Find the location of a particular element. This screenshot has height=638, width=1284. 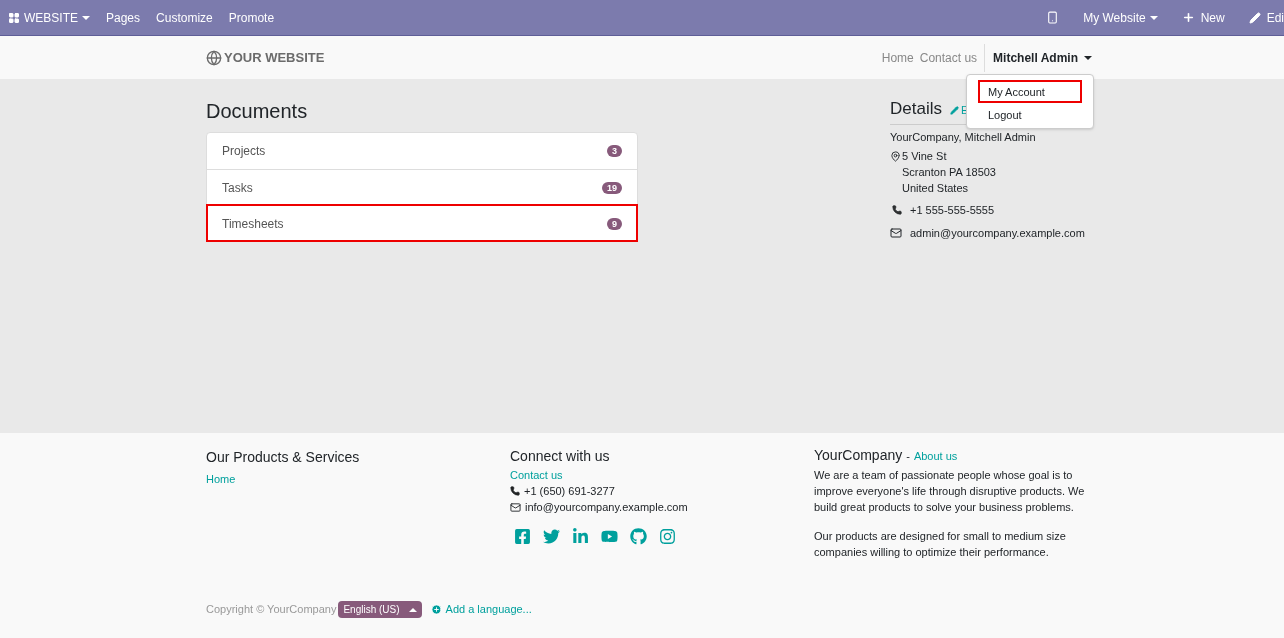

app-menu: WEBSITE is located at coordinates (49, 17).